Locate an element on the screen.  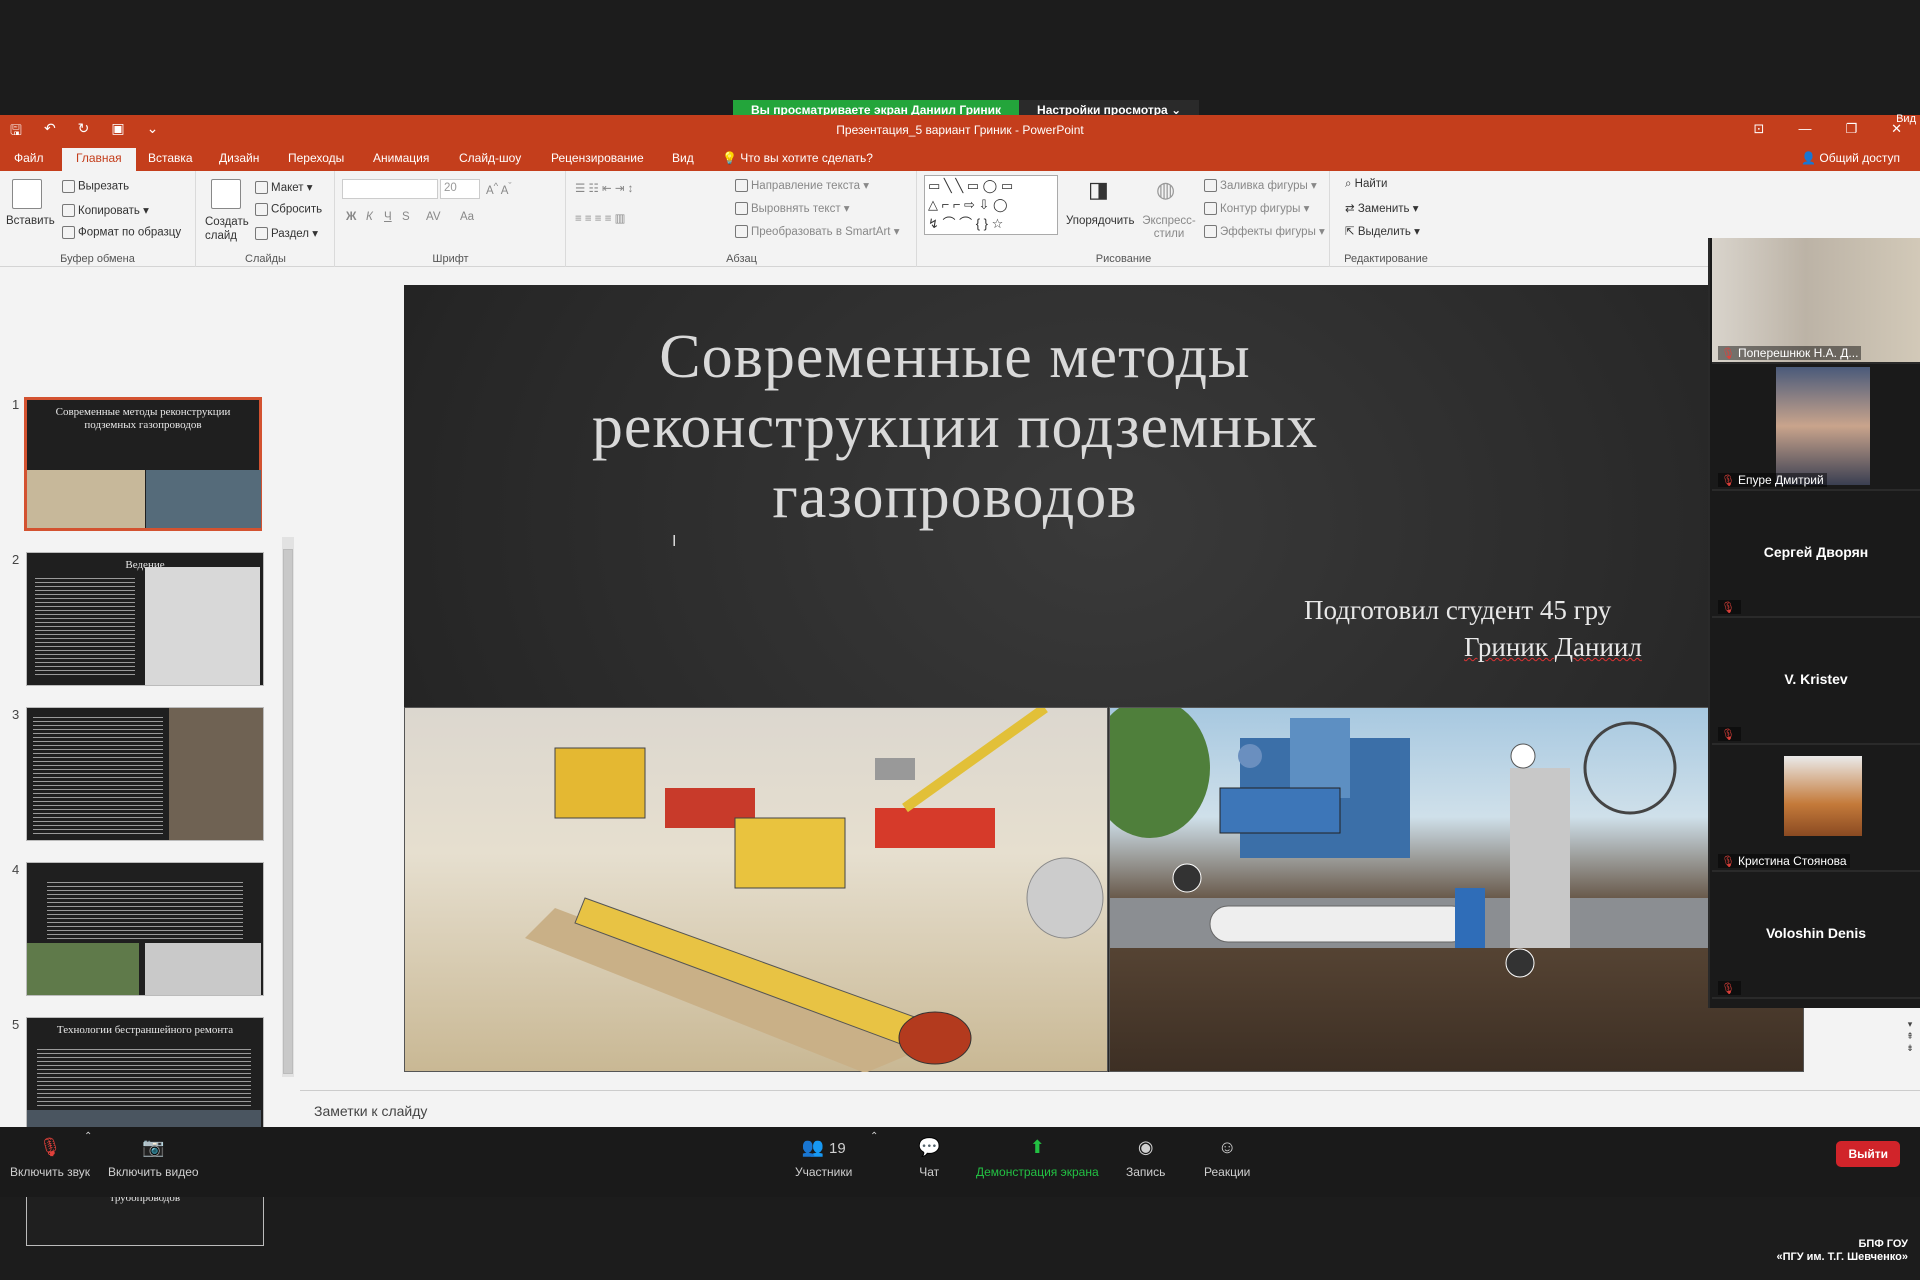
tab-file: Файл is located at coordinates (29, 158).